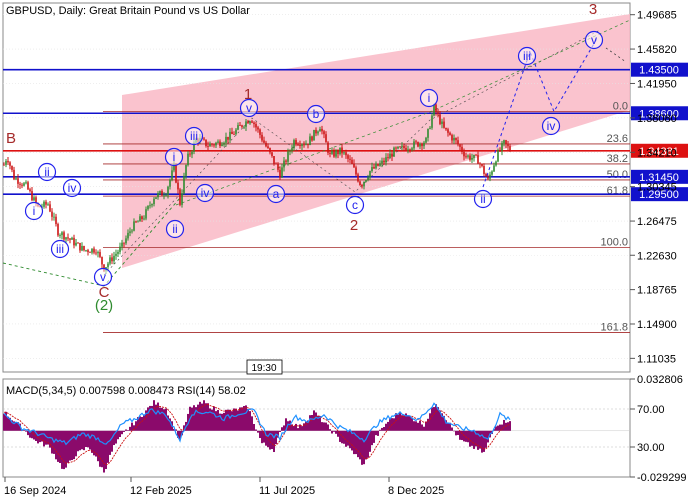 The height and width of the screenshot is (500, 700). I want to click on wave-circle: c, so click(355, 205).